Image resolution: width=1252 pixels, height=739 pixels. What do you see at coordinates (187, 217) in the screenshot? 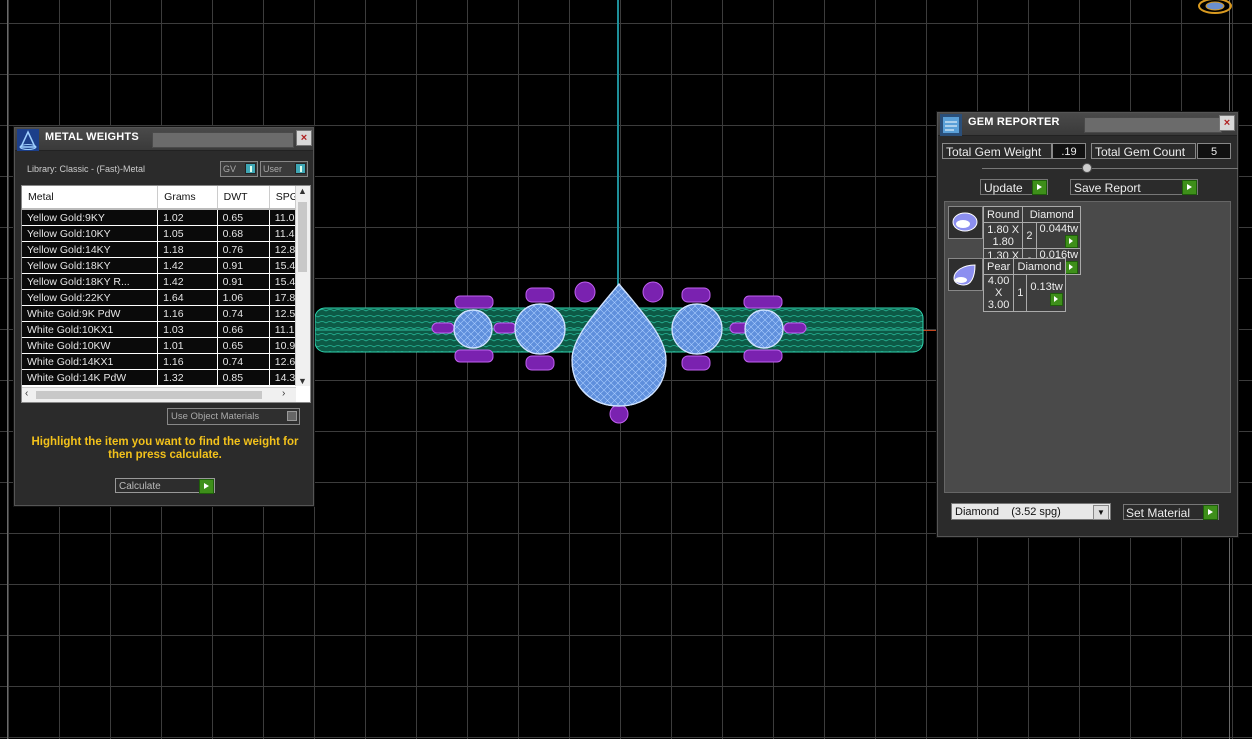
I see `table-cell: 1.02` at bounding box center [187, 217].